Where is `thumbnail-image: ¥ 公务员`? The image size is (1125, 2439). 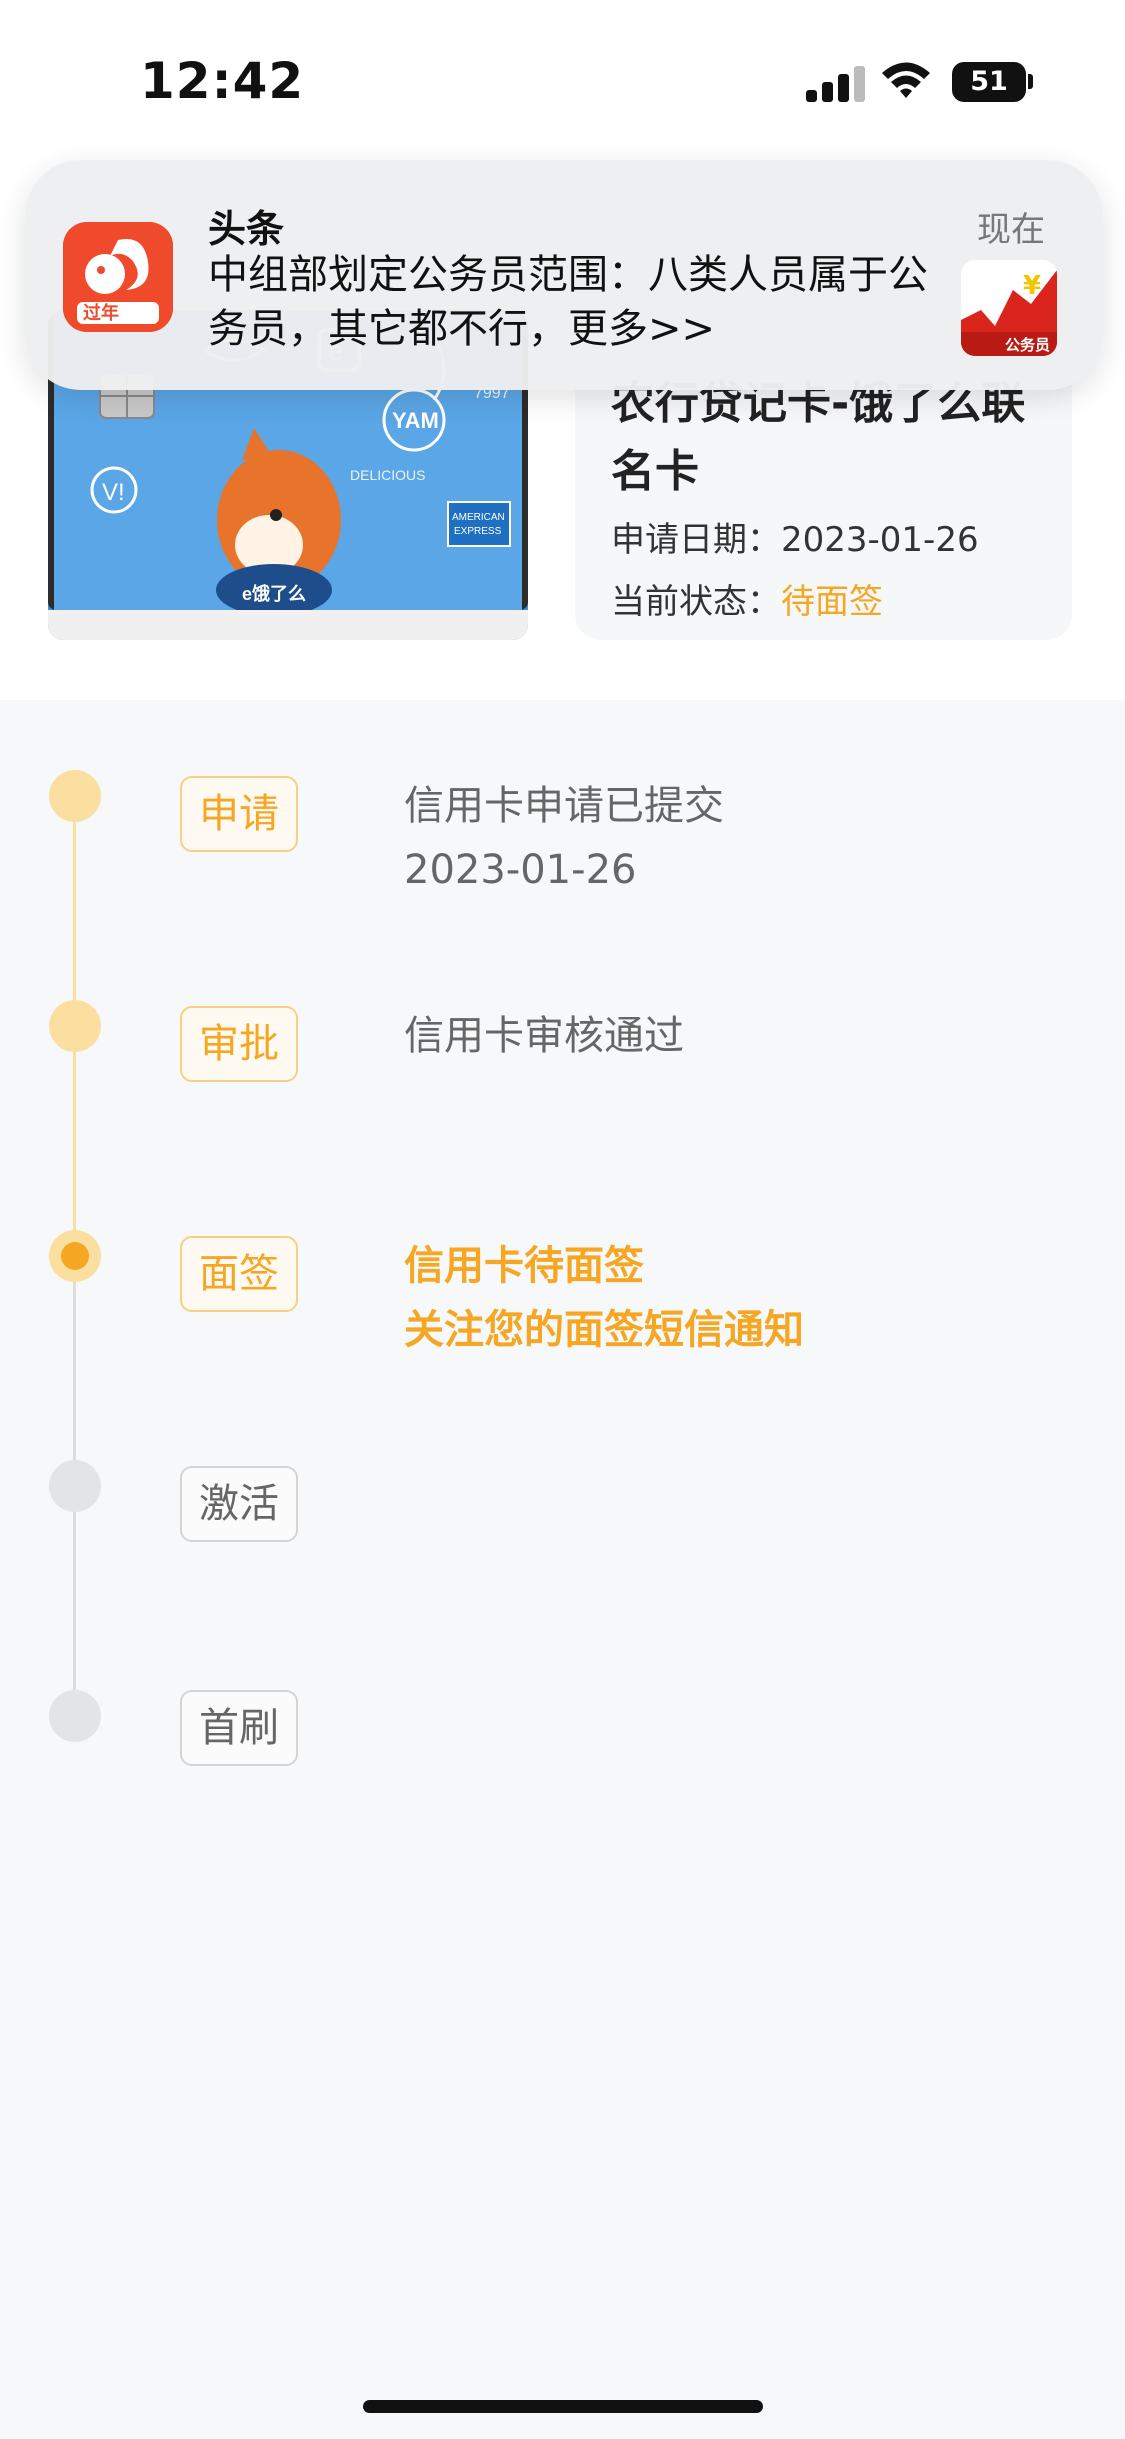
thumbnail-image: ¥ 公务员 is located at coordinates (1009, 308).